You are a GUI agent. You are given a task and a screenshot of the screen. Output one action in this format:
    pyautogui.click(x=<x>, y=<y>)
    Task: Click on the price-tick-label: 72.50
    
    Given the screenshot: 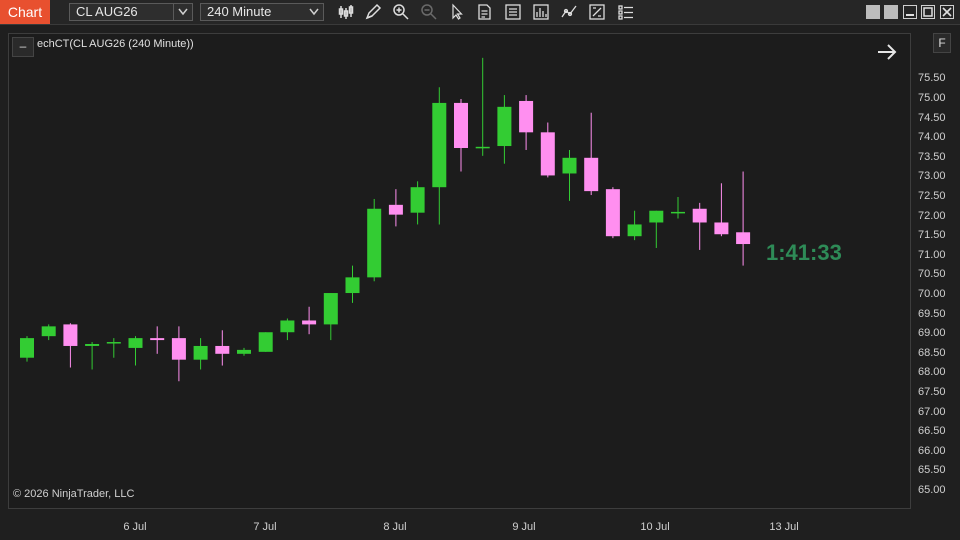 What is the action you would take?
    pyautogui.click(x=932, y=196)
    